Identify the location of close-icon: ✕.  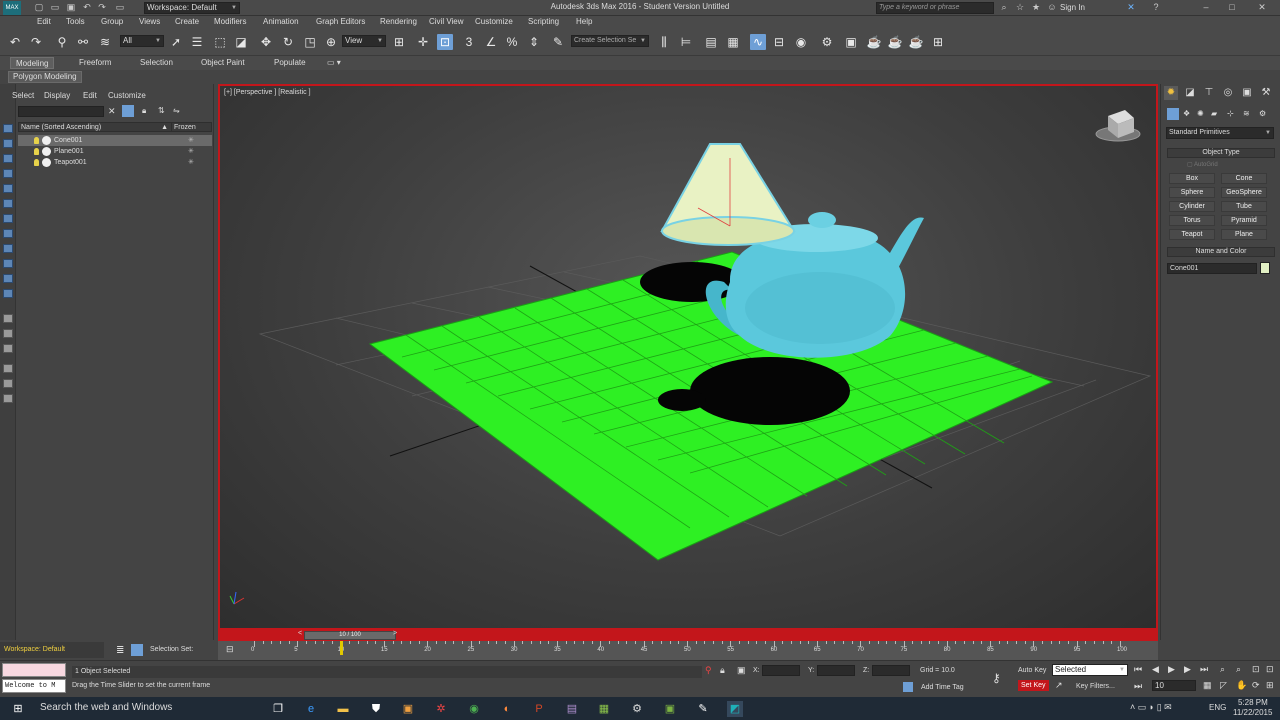
(1262, 7).